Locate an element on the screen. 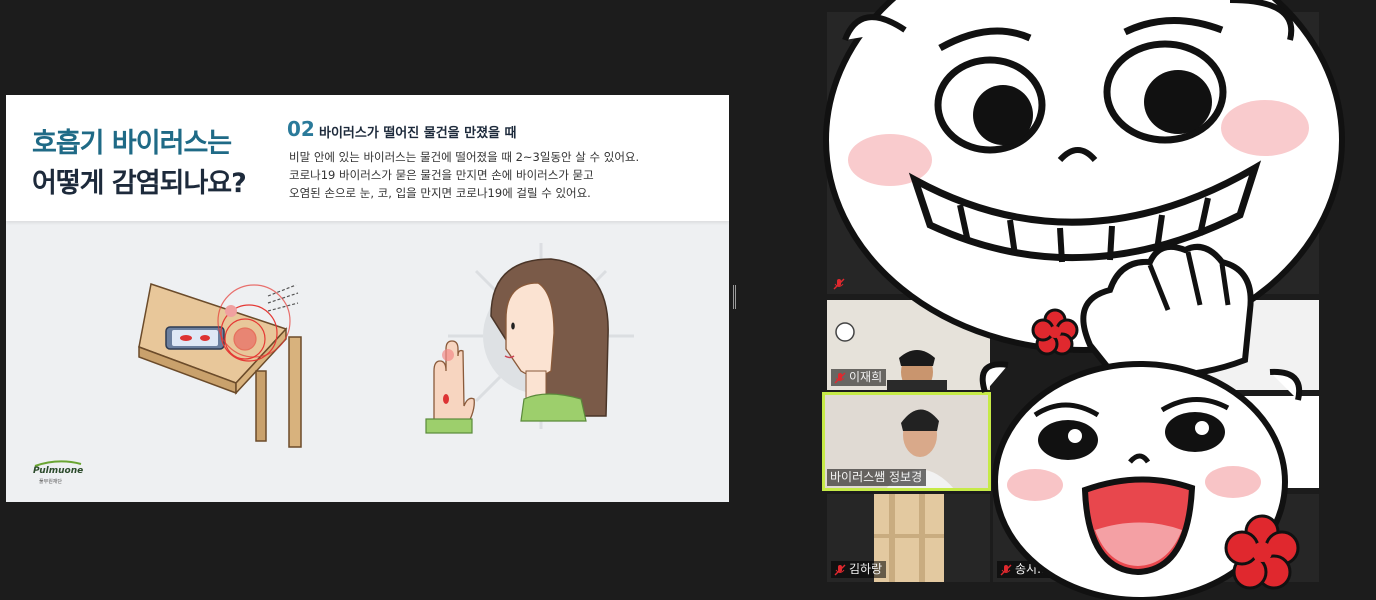  smartphone-icon is located at coordinates (195, 338).